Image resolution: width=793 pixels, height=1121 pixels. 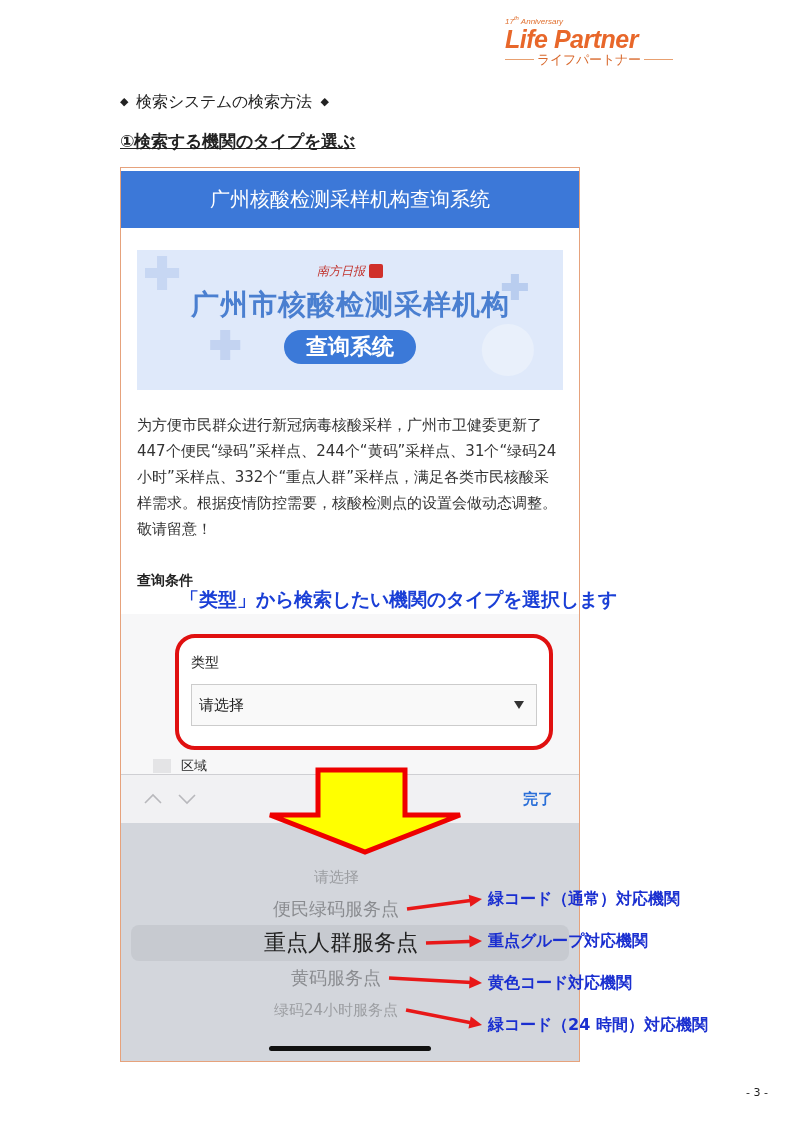 I want to click on section-label: 查询条件, so click(x=165, y=580).